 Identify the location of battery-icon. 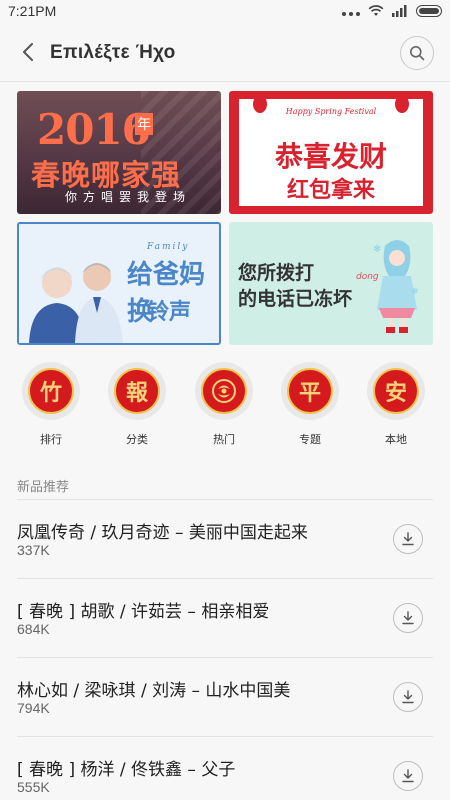
(429, 10).